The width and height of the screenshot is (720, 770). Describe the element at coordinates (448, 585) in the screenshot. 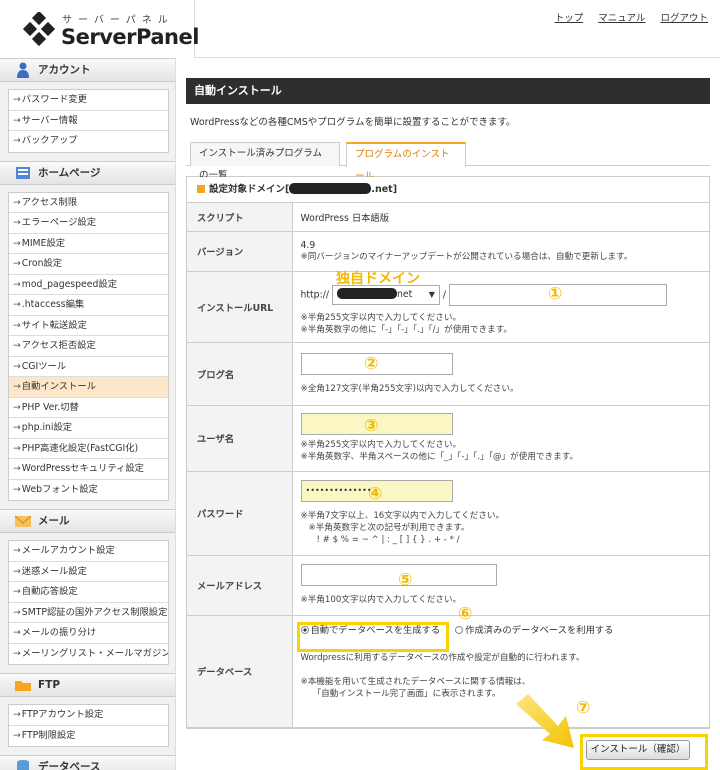

I see `row-email: メールアドレス ※半角100文字以内で入力してください。` at that location.